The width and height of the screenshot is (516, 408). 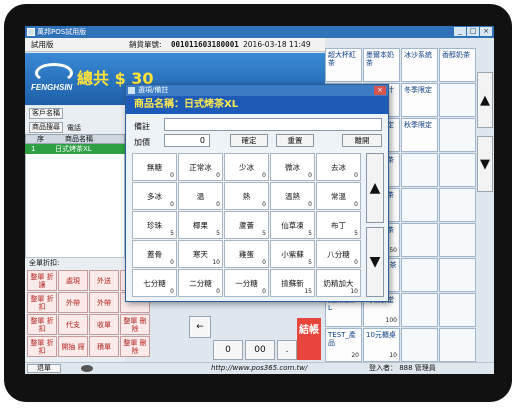 I want to click on func-button-3: 外送, so click(x=104, y=280).